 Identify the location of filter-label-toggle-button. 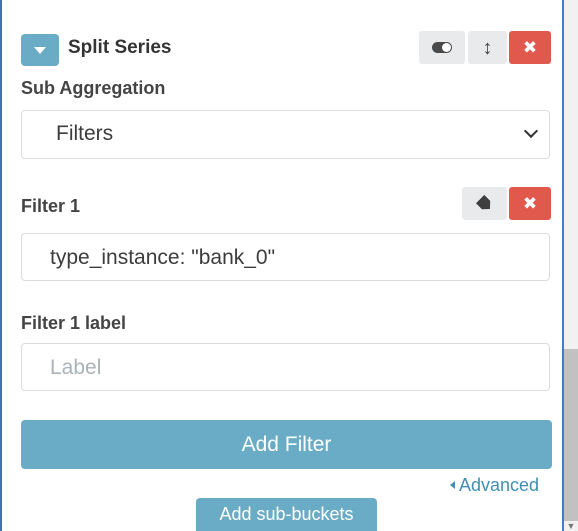
(484, 203).